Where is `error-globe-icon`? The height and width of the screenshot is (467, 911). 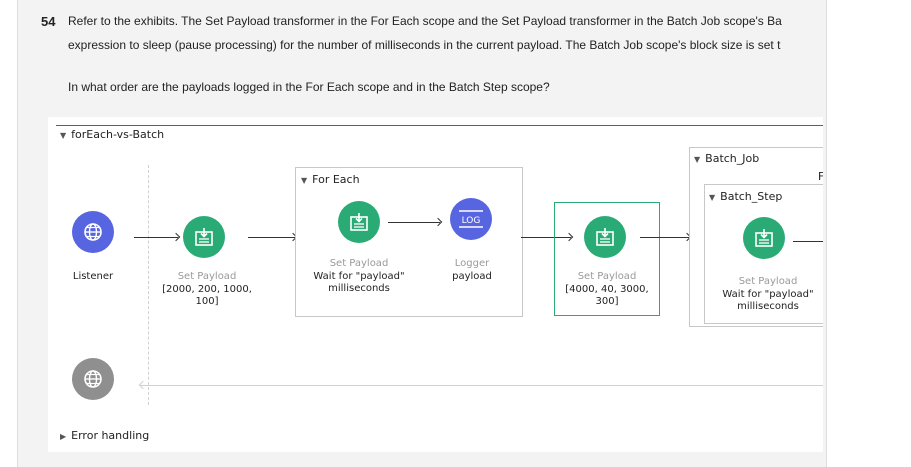
error-globe-icon is located at coordinates (93, 379).